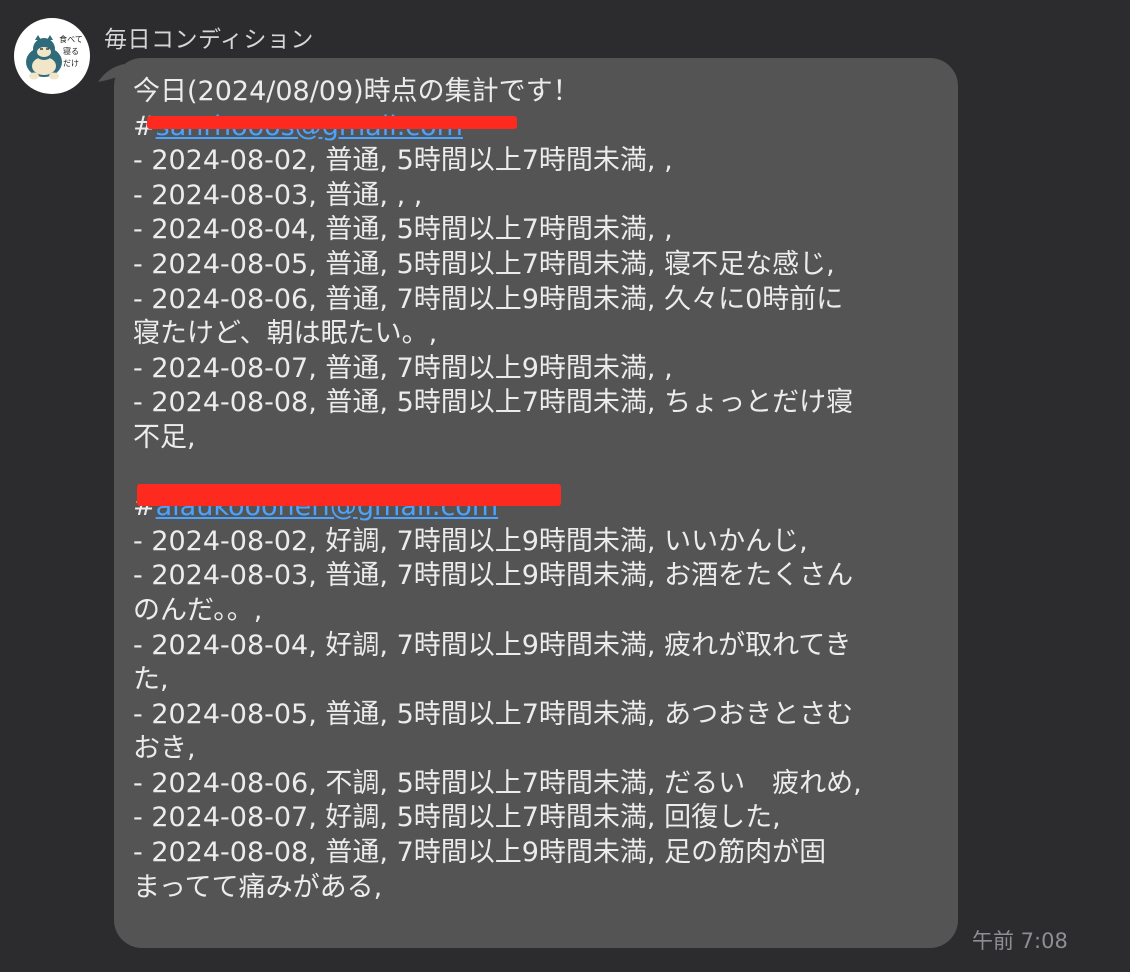 Image resolution: width=1130 pixels, height=972 pixels. I want to click on message-line: - 2024-08-05, 普通, 5時間以上7時間未満, あつおきとさむ, so click(493, 714).